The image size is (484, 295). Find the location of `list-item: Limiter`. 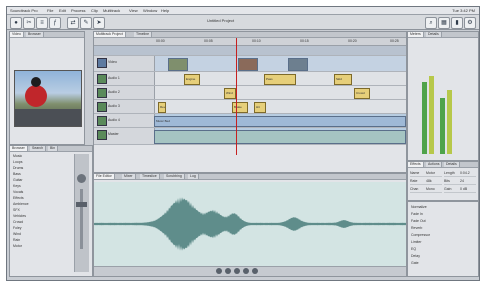

list-item: Limiter is located at coordinates (416, 242).